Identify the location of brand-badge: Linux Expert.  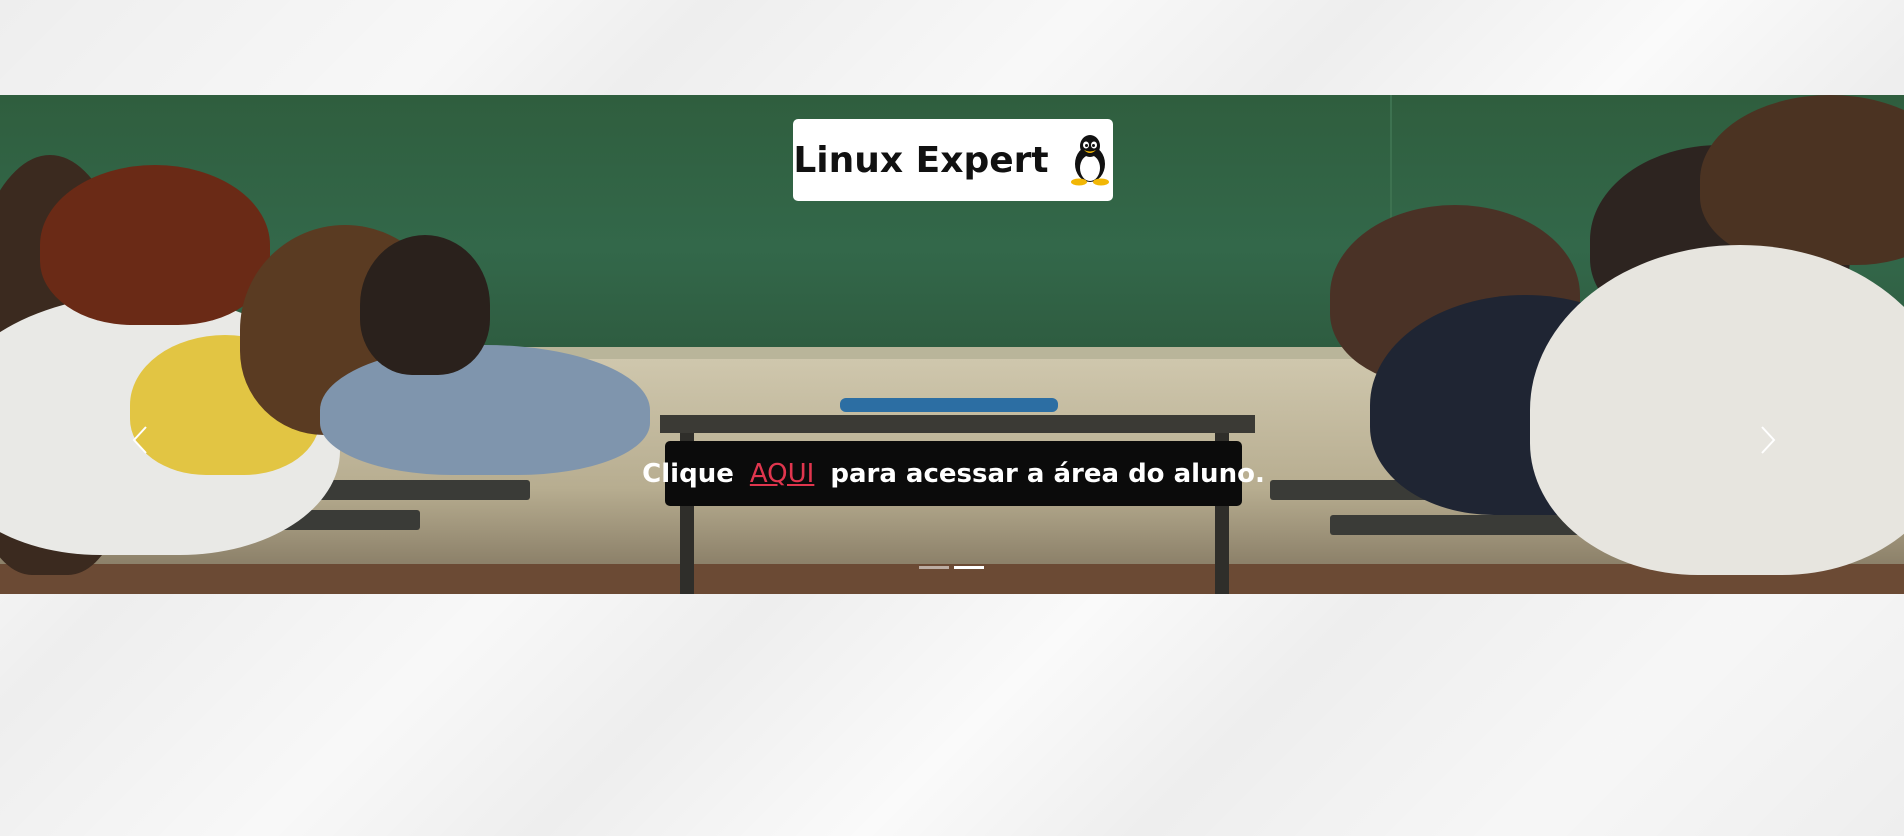
(953, 160).